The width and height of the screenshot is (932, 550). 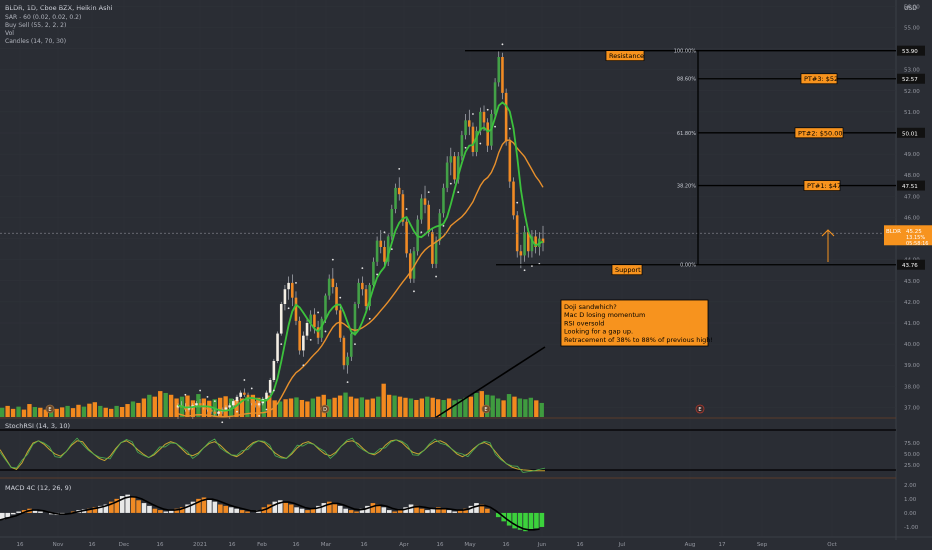 What do you see at coordinates (910, 52) in the screenshot?
I see `price-tag-label: 53.90` at bounding box center [910, 52].